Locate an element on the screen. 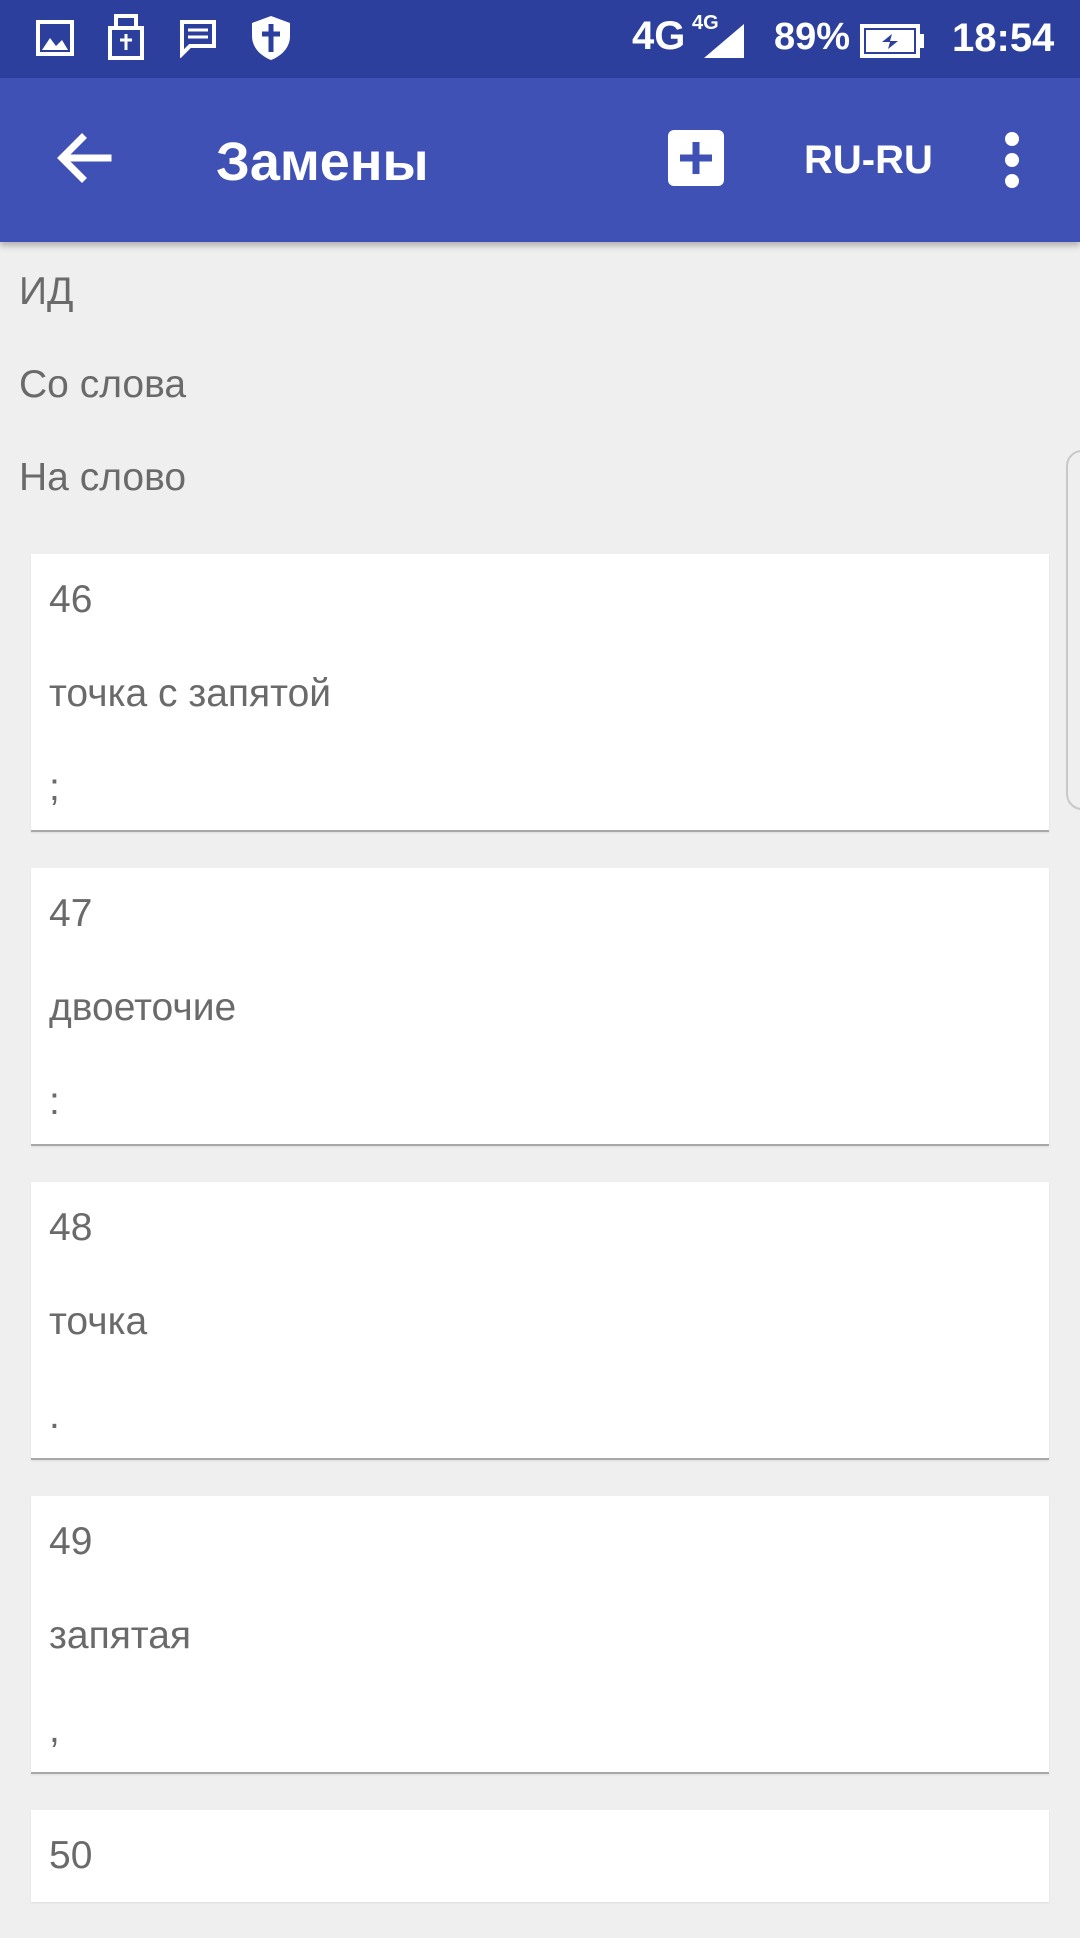 The width and height of the screenshot is (1080, 1938). shield-icon is located at coordinates (271, 38).